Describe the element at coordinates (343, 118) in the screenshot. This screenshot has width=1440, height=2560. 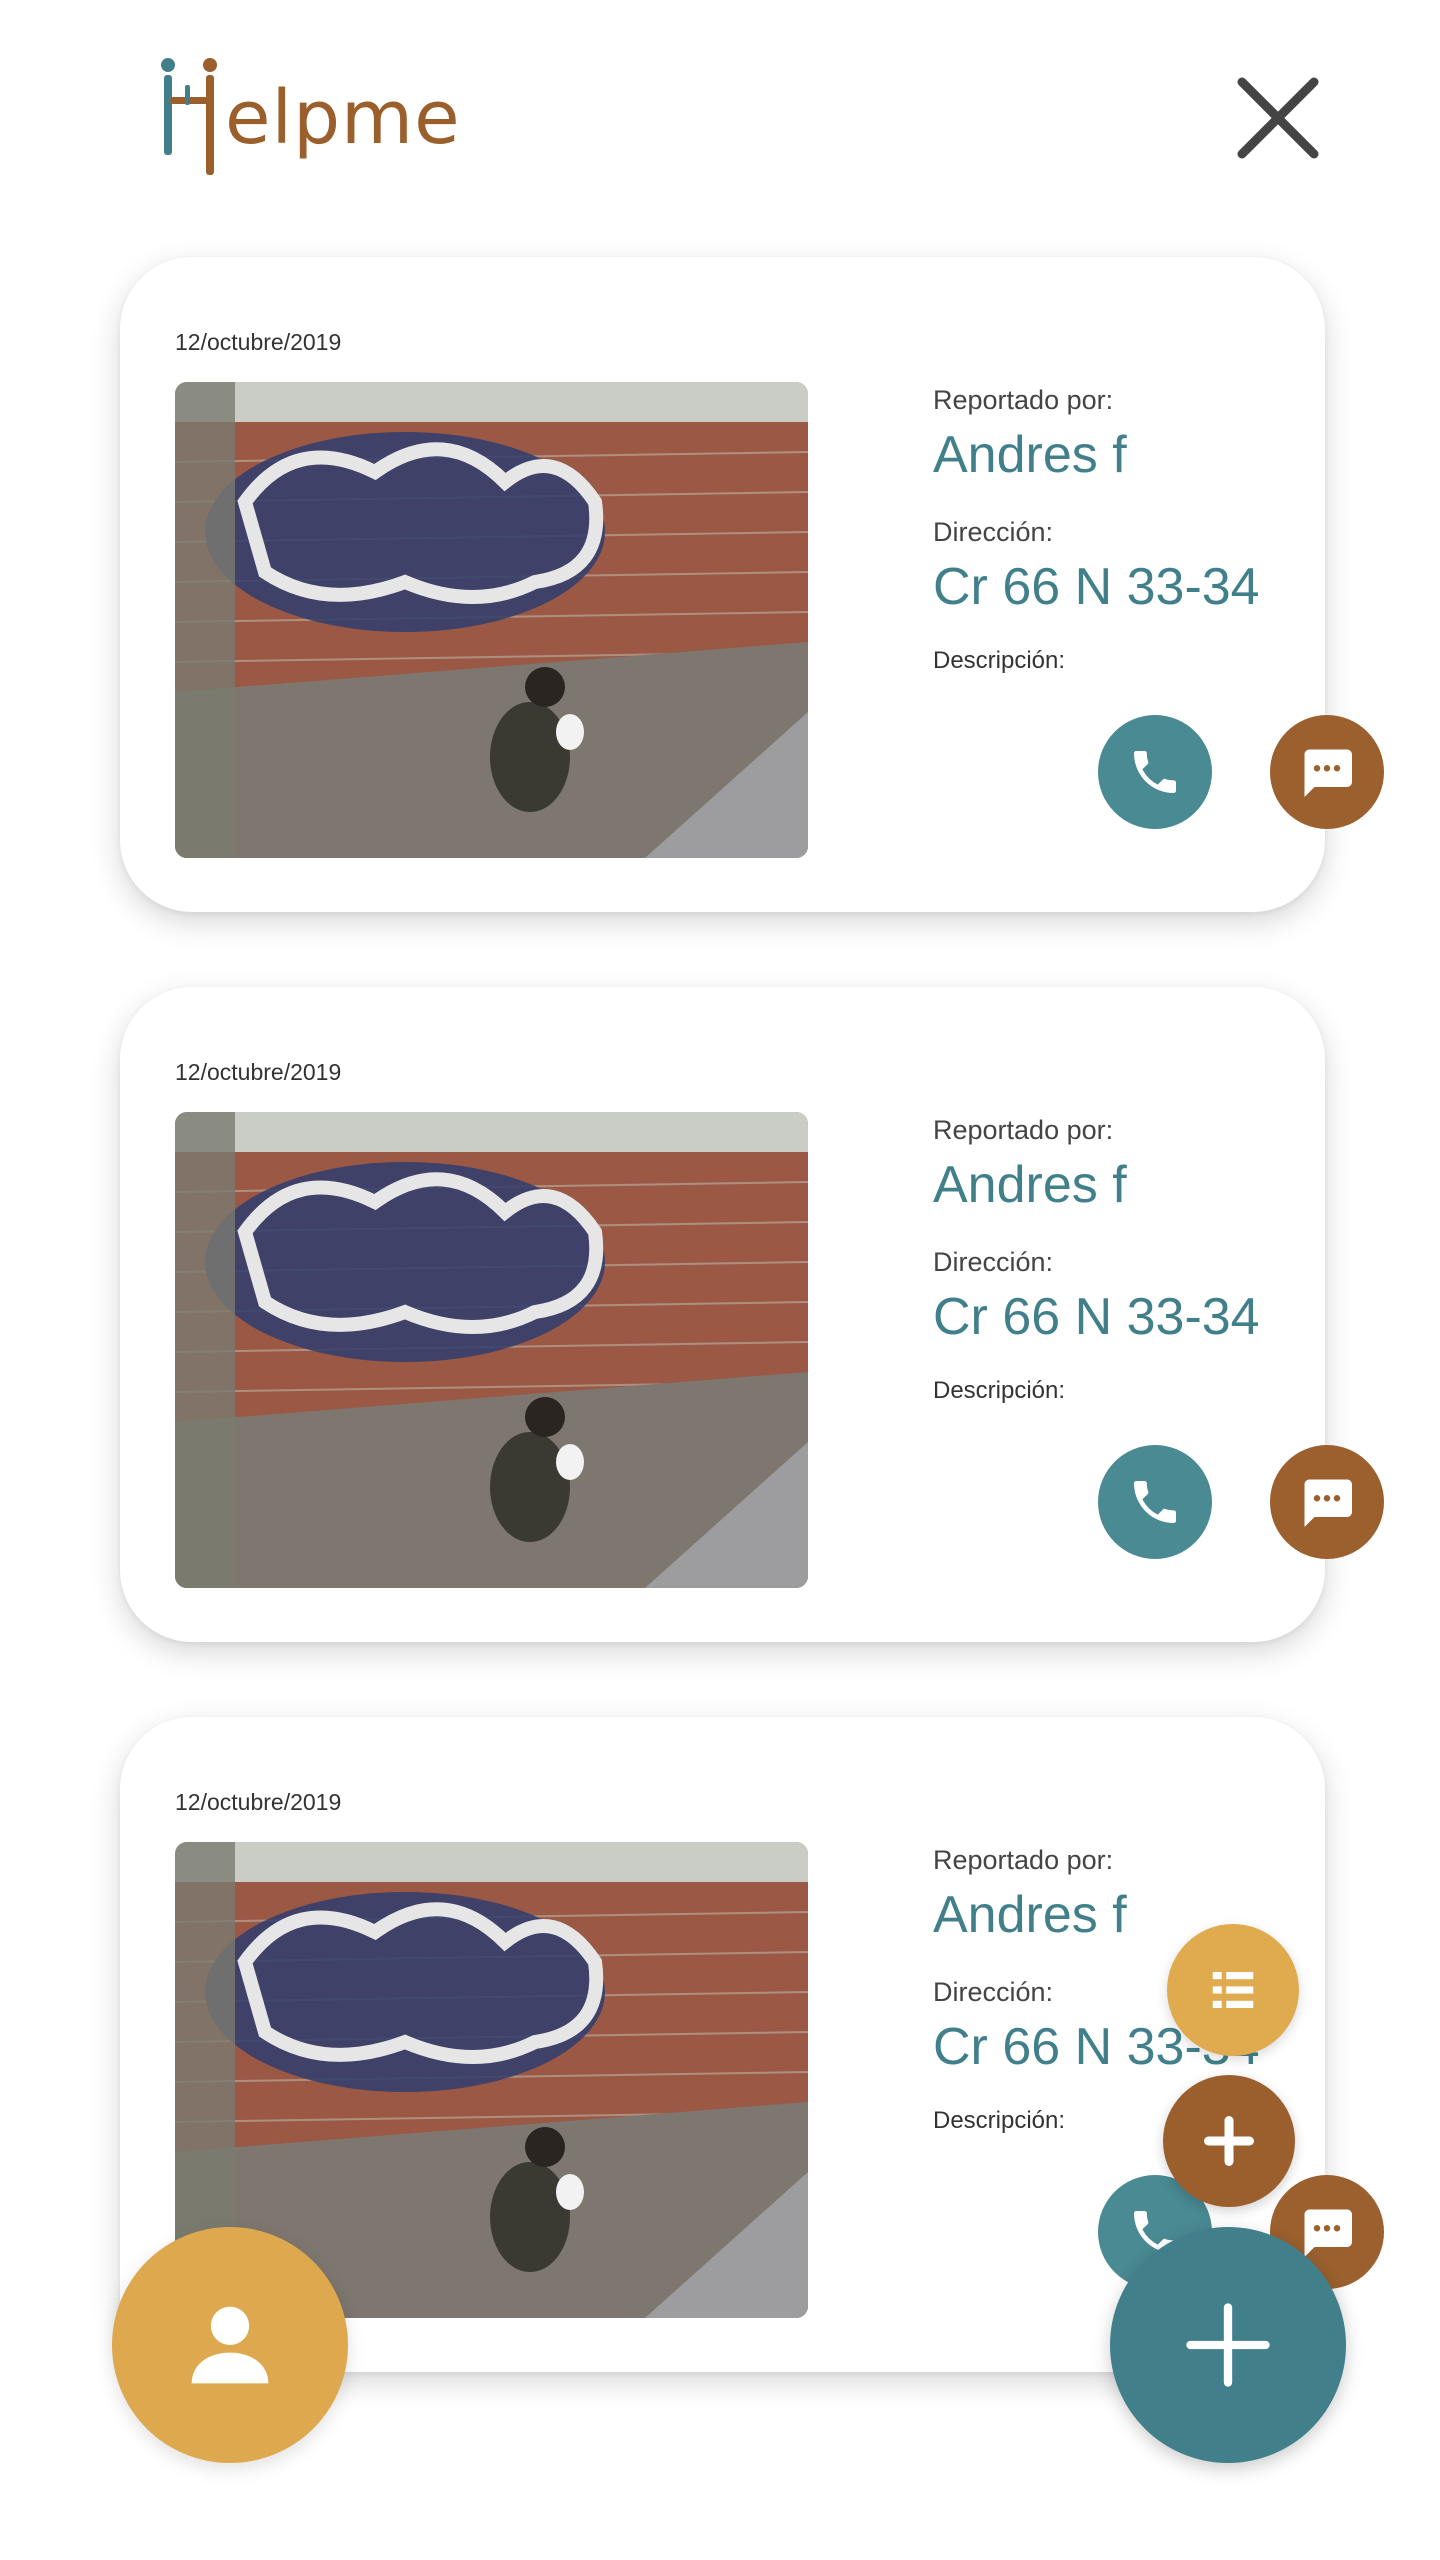
I see `logo-text: elpme` at that location.